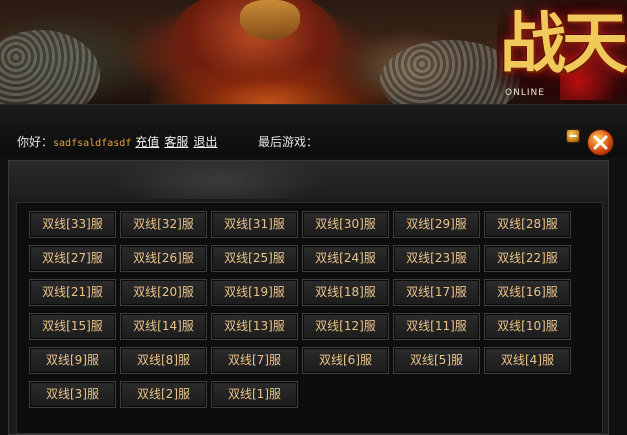 The height and width of the screenshot is (435, 627). I want to click on server-button: 双线[6]服, so click(345, 360).